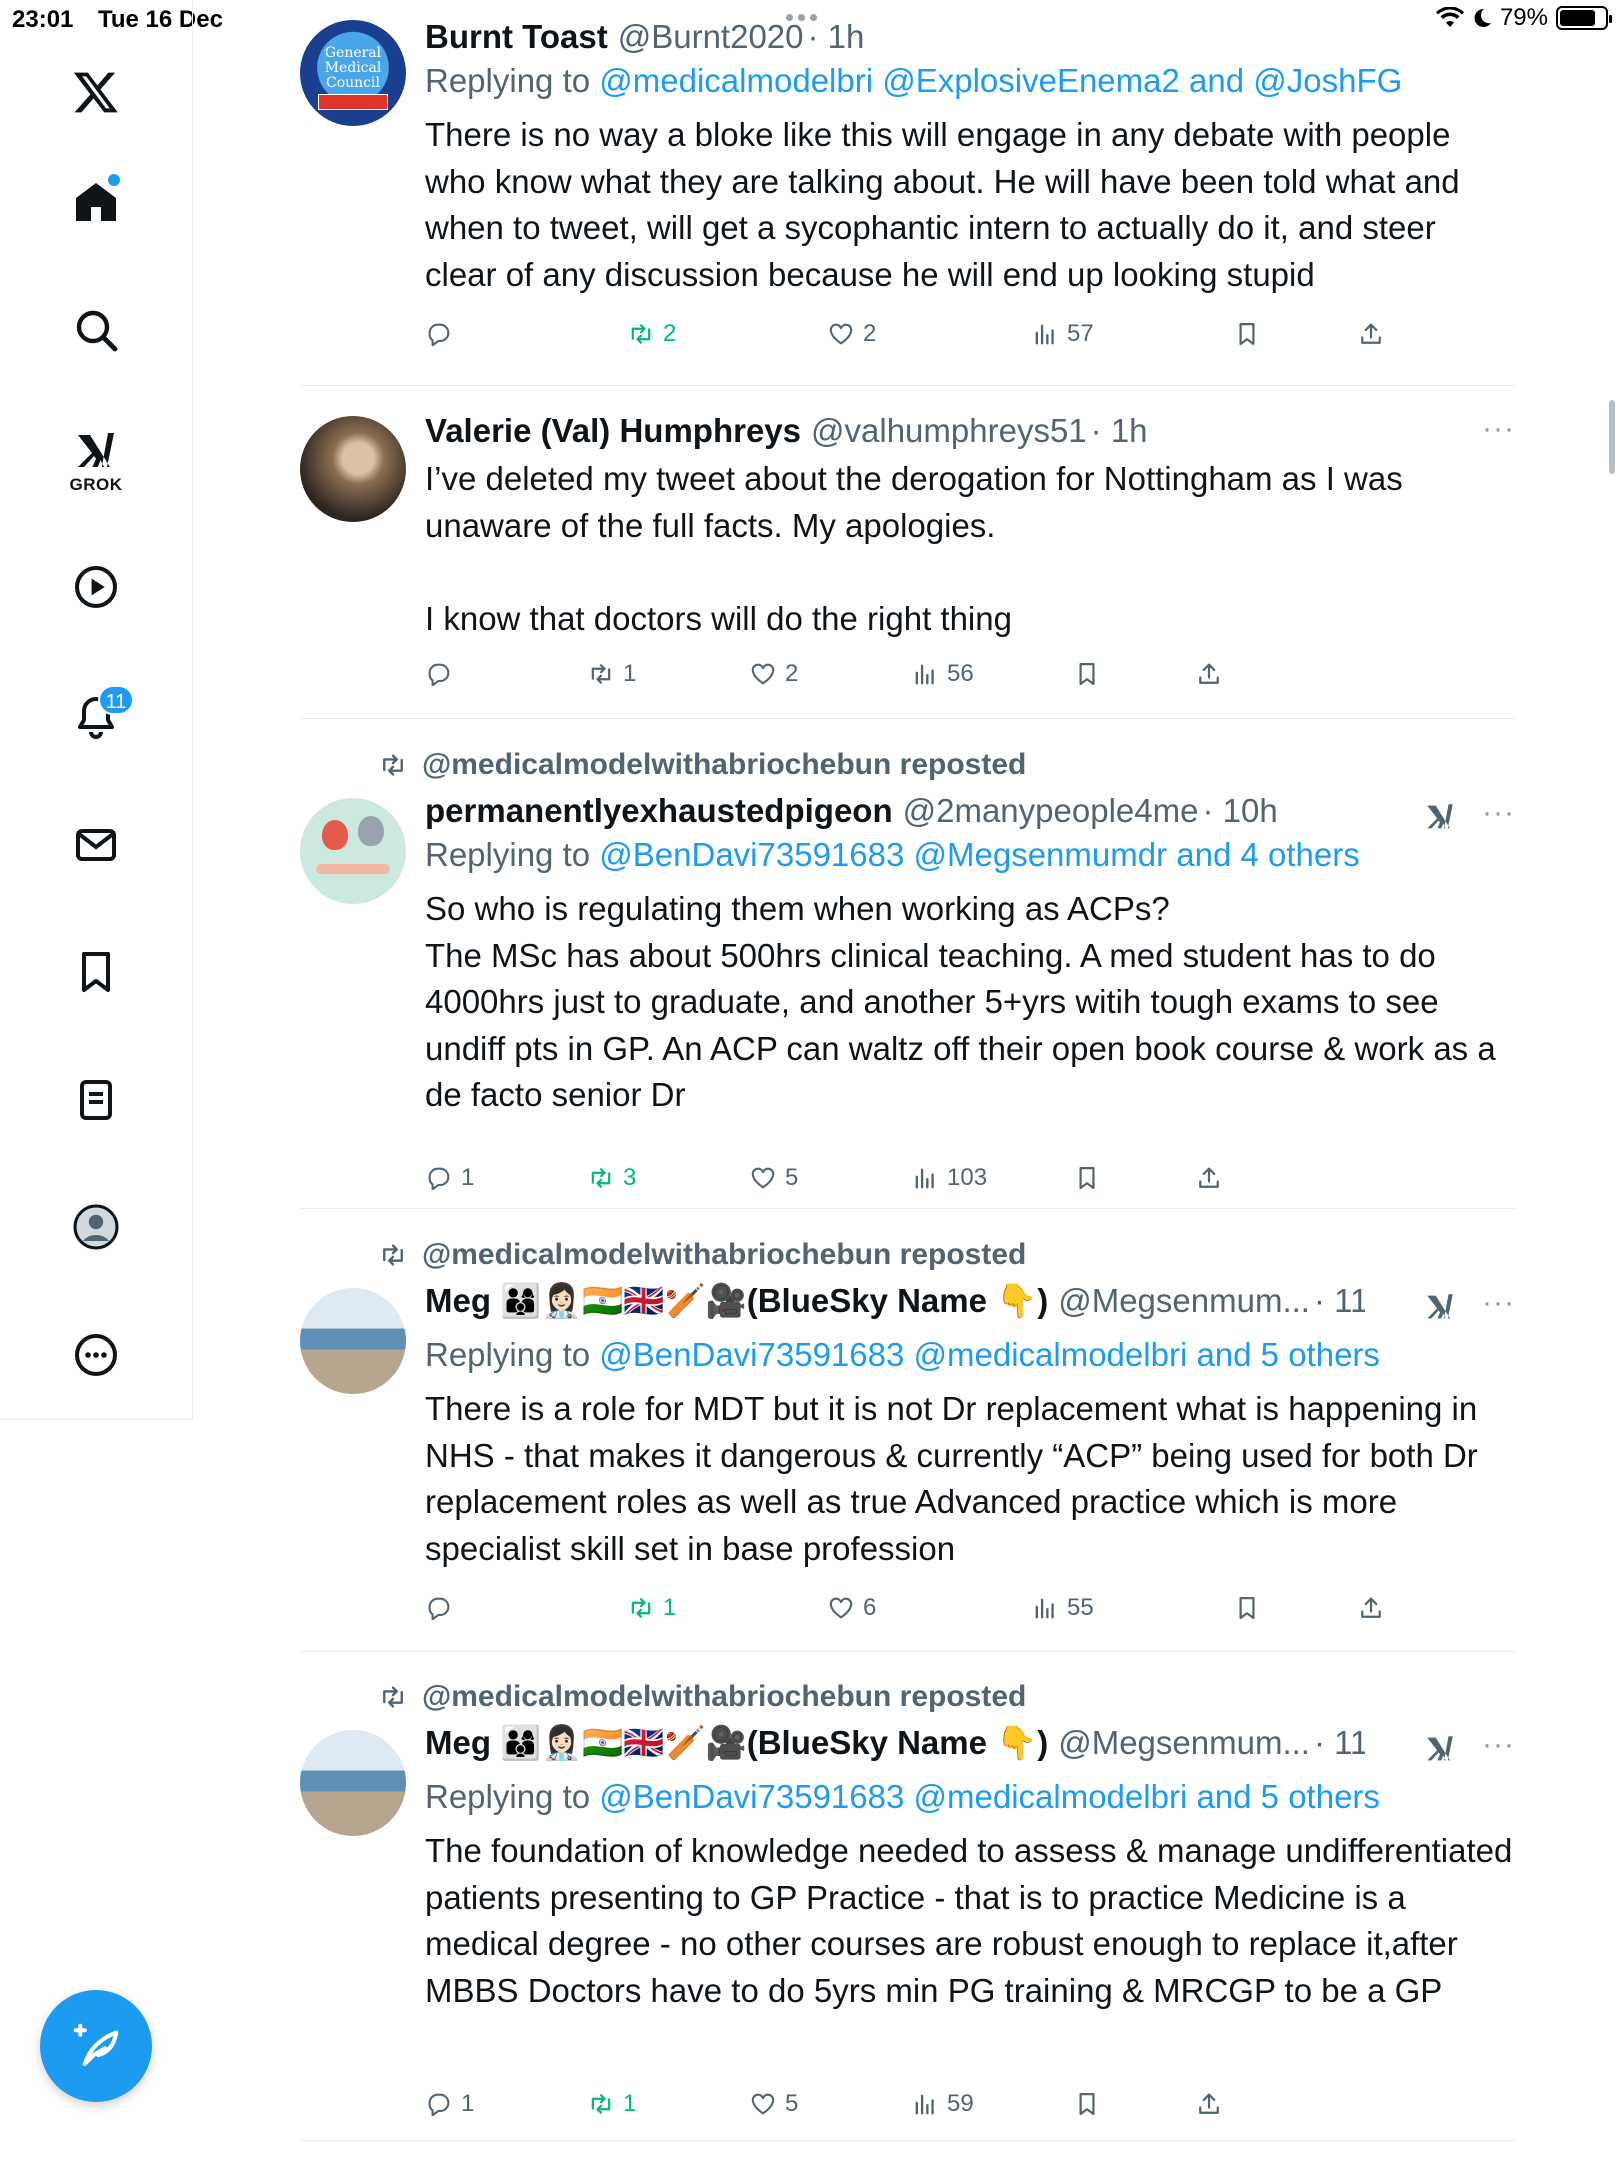 This screenshot has height=2160, width=1620. What do you see at coordinates (630, 1177) in the screenshot?
I see `repost-count: 3` at bounding box center [630, 1177].